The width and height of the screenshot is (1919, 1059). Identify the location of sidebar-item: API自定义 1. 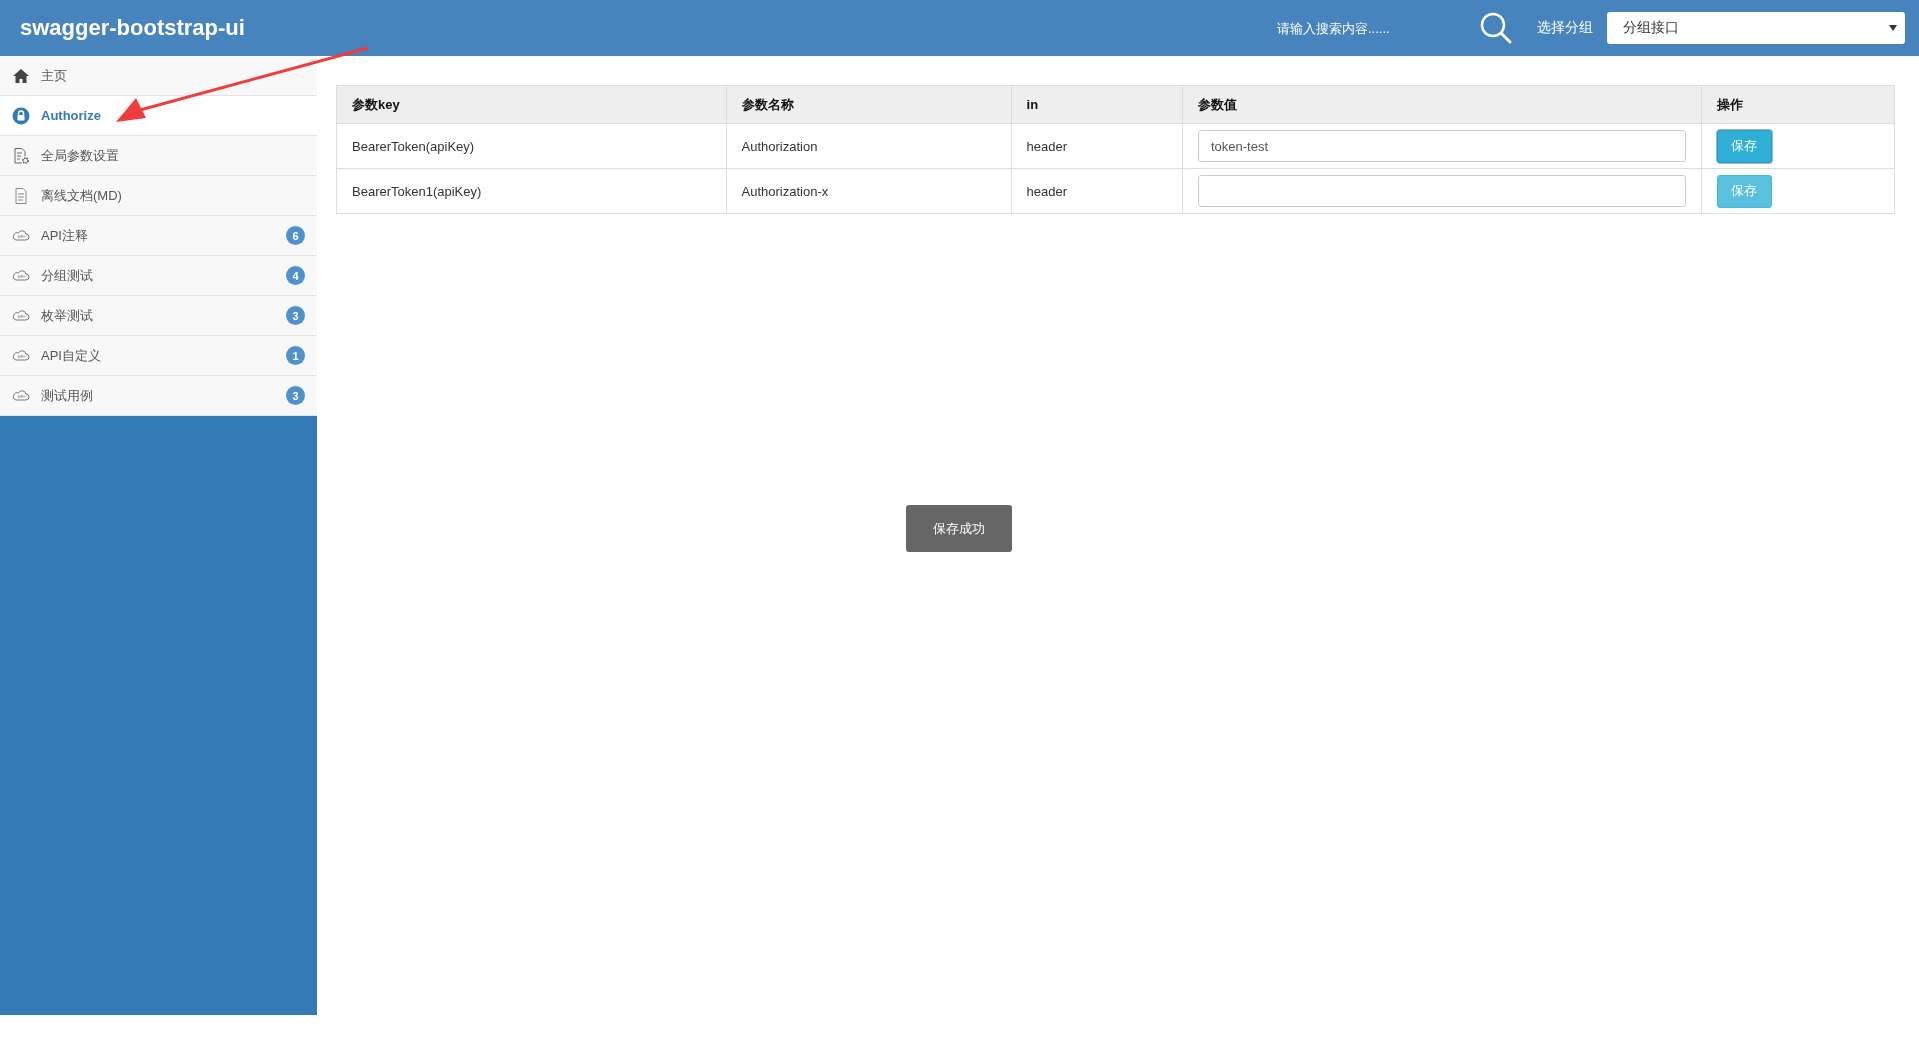
(158, 356).